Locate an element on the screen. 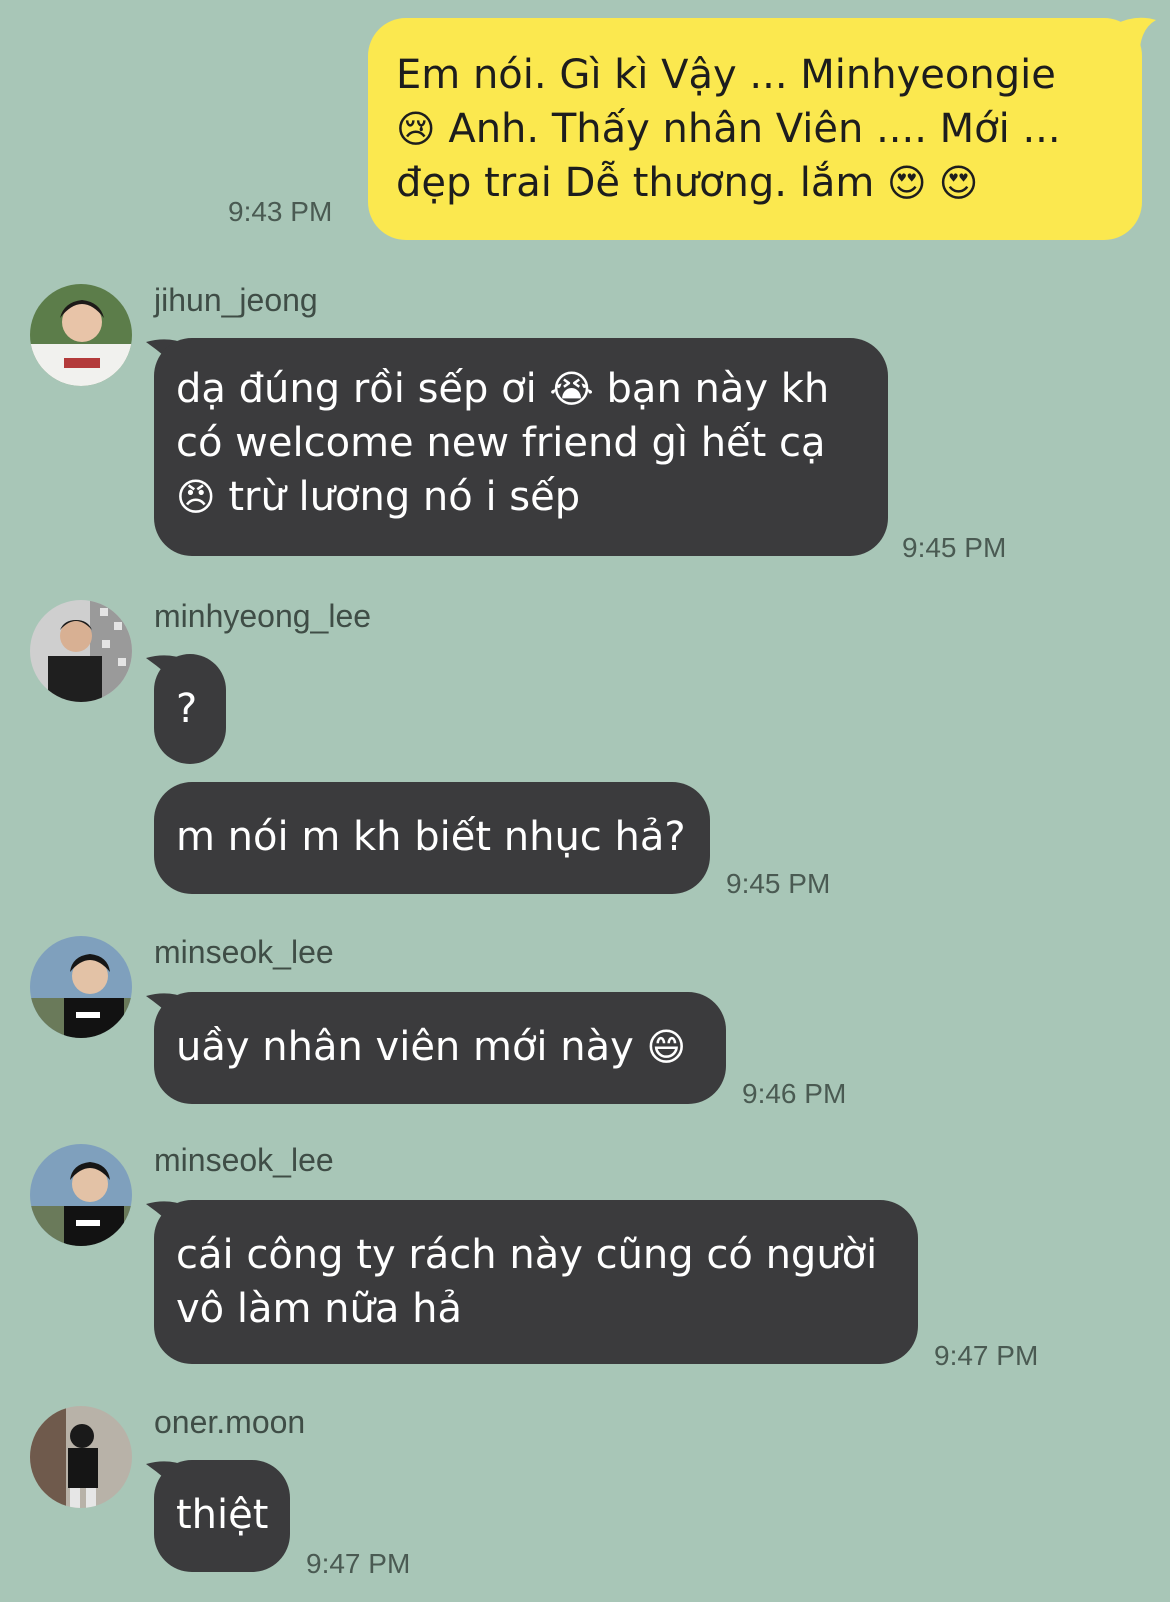  sender-name: oner.moon is located at coordinates (230, 1422).